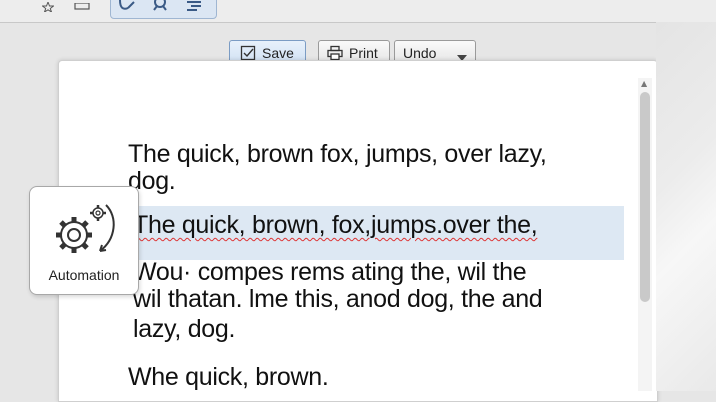  What do you see at coordinates (228, 377) in the screenshot?
I see `document-line: Whe quick, brown.` at bounding box center [228, 377].